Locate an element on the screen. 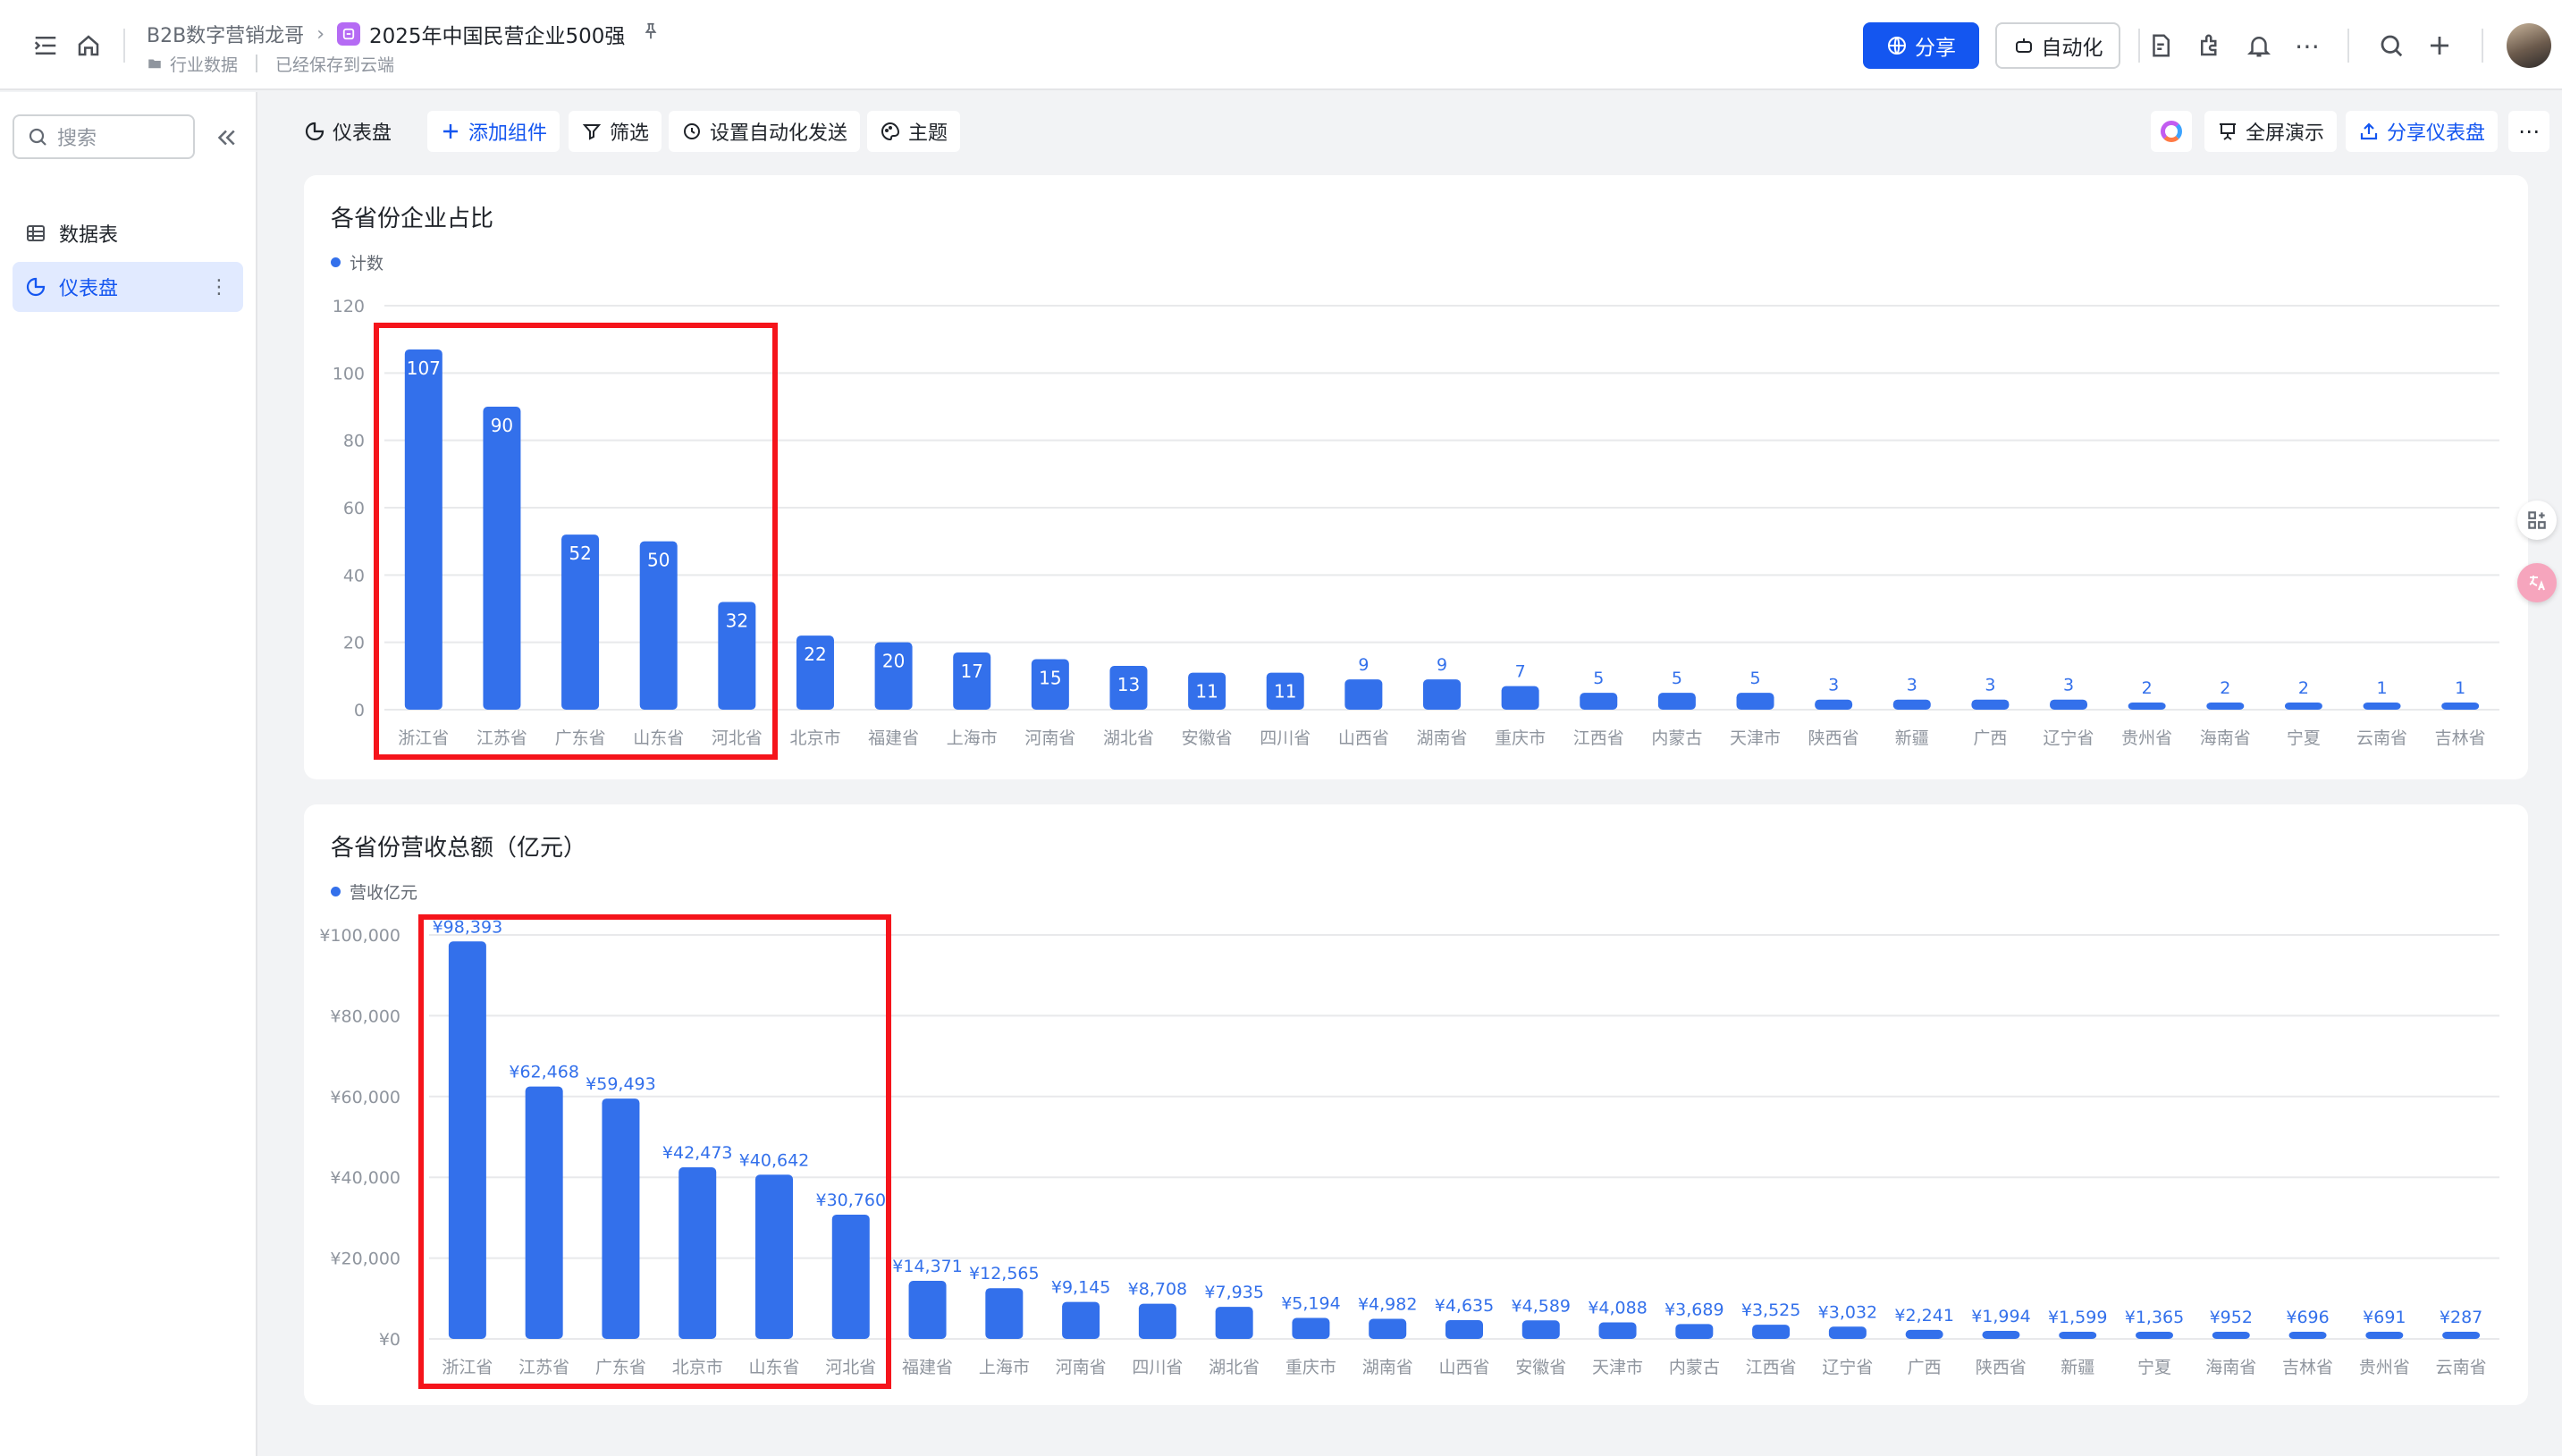 The width and height of the screenshot is (2562, 1456). auto-send-button: 设置自动化发送 is located at coordinates (765, 131).